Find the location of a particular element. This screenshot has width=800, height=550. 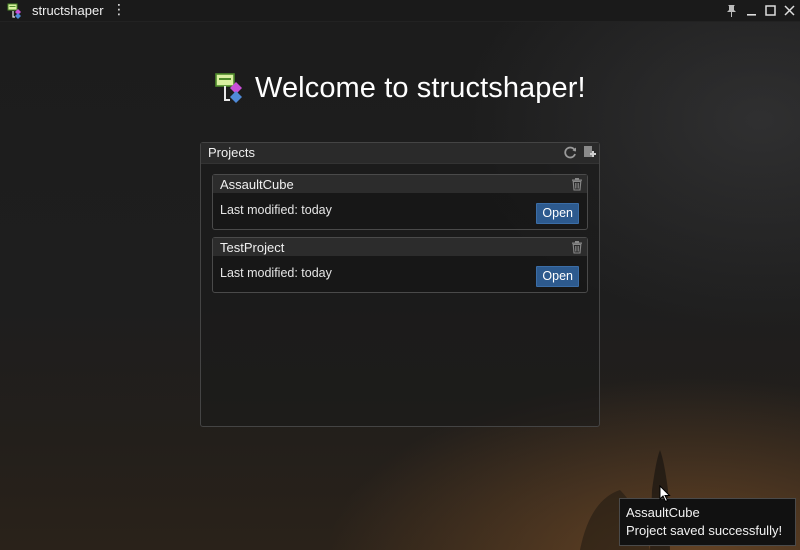

close-icon is located at coordinates (789, 10).